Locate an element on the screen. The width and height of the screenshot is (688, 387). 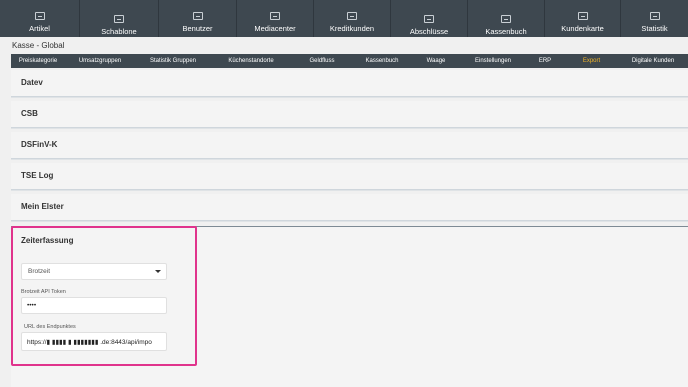
nav-item-mediacenter: Mediacenter is located at coordinates (275, 18).